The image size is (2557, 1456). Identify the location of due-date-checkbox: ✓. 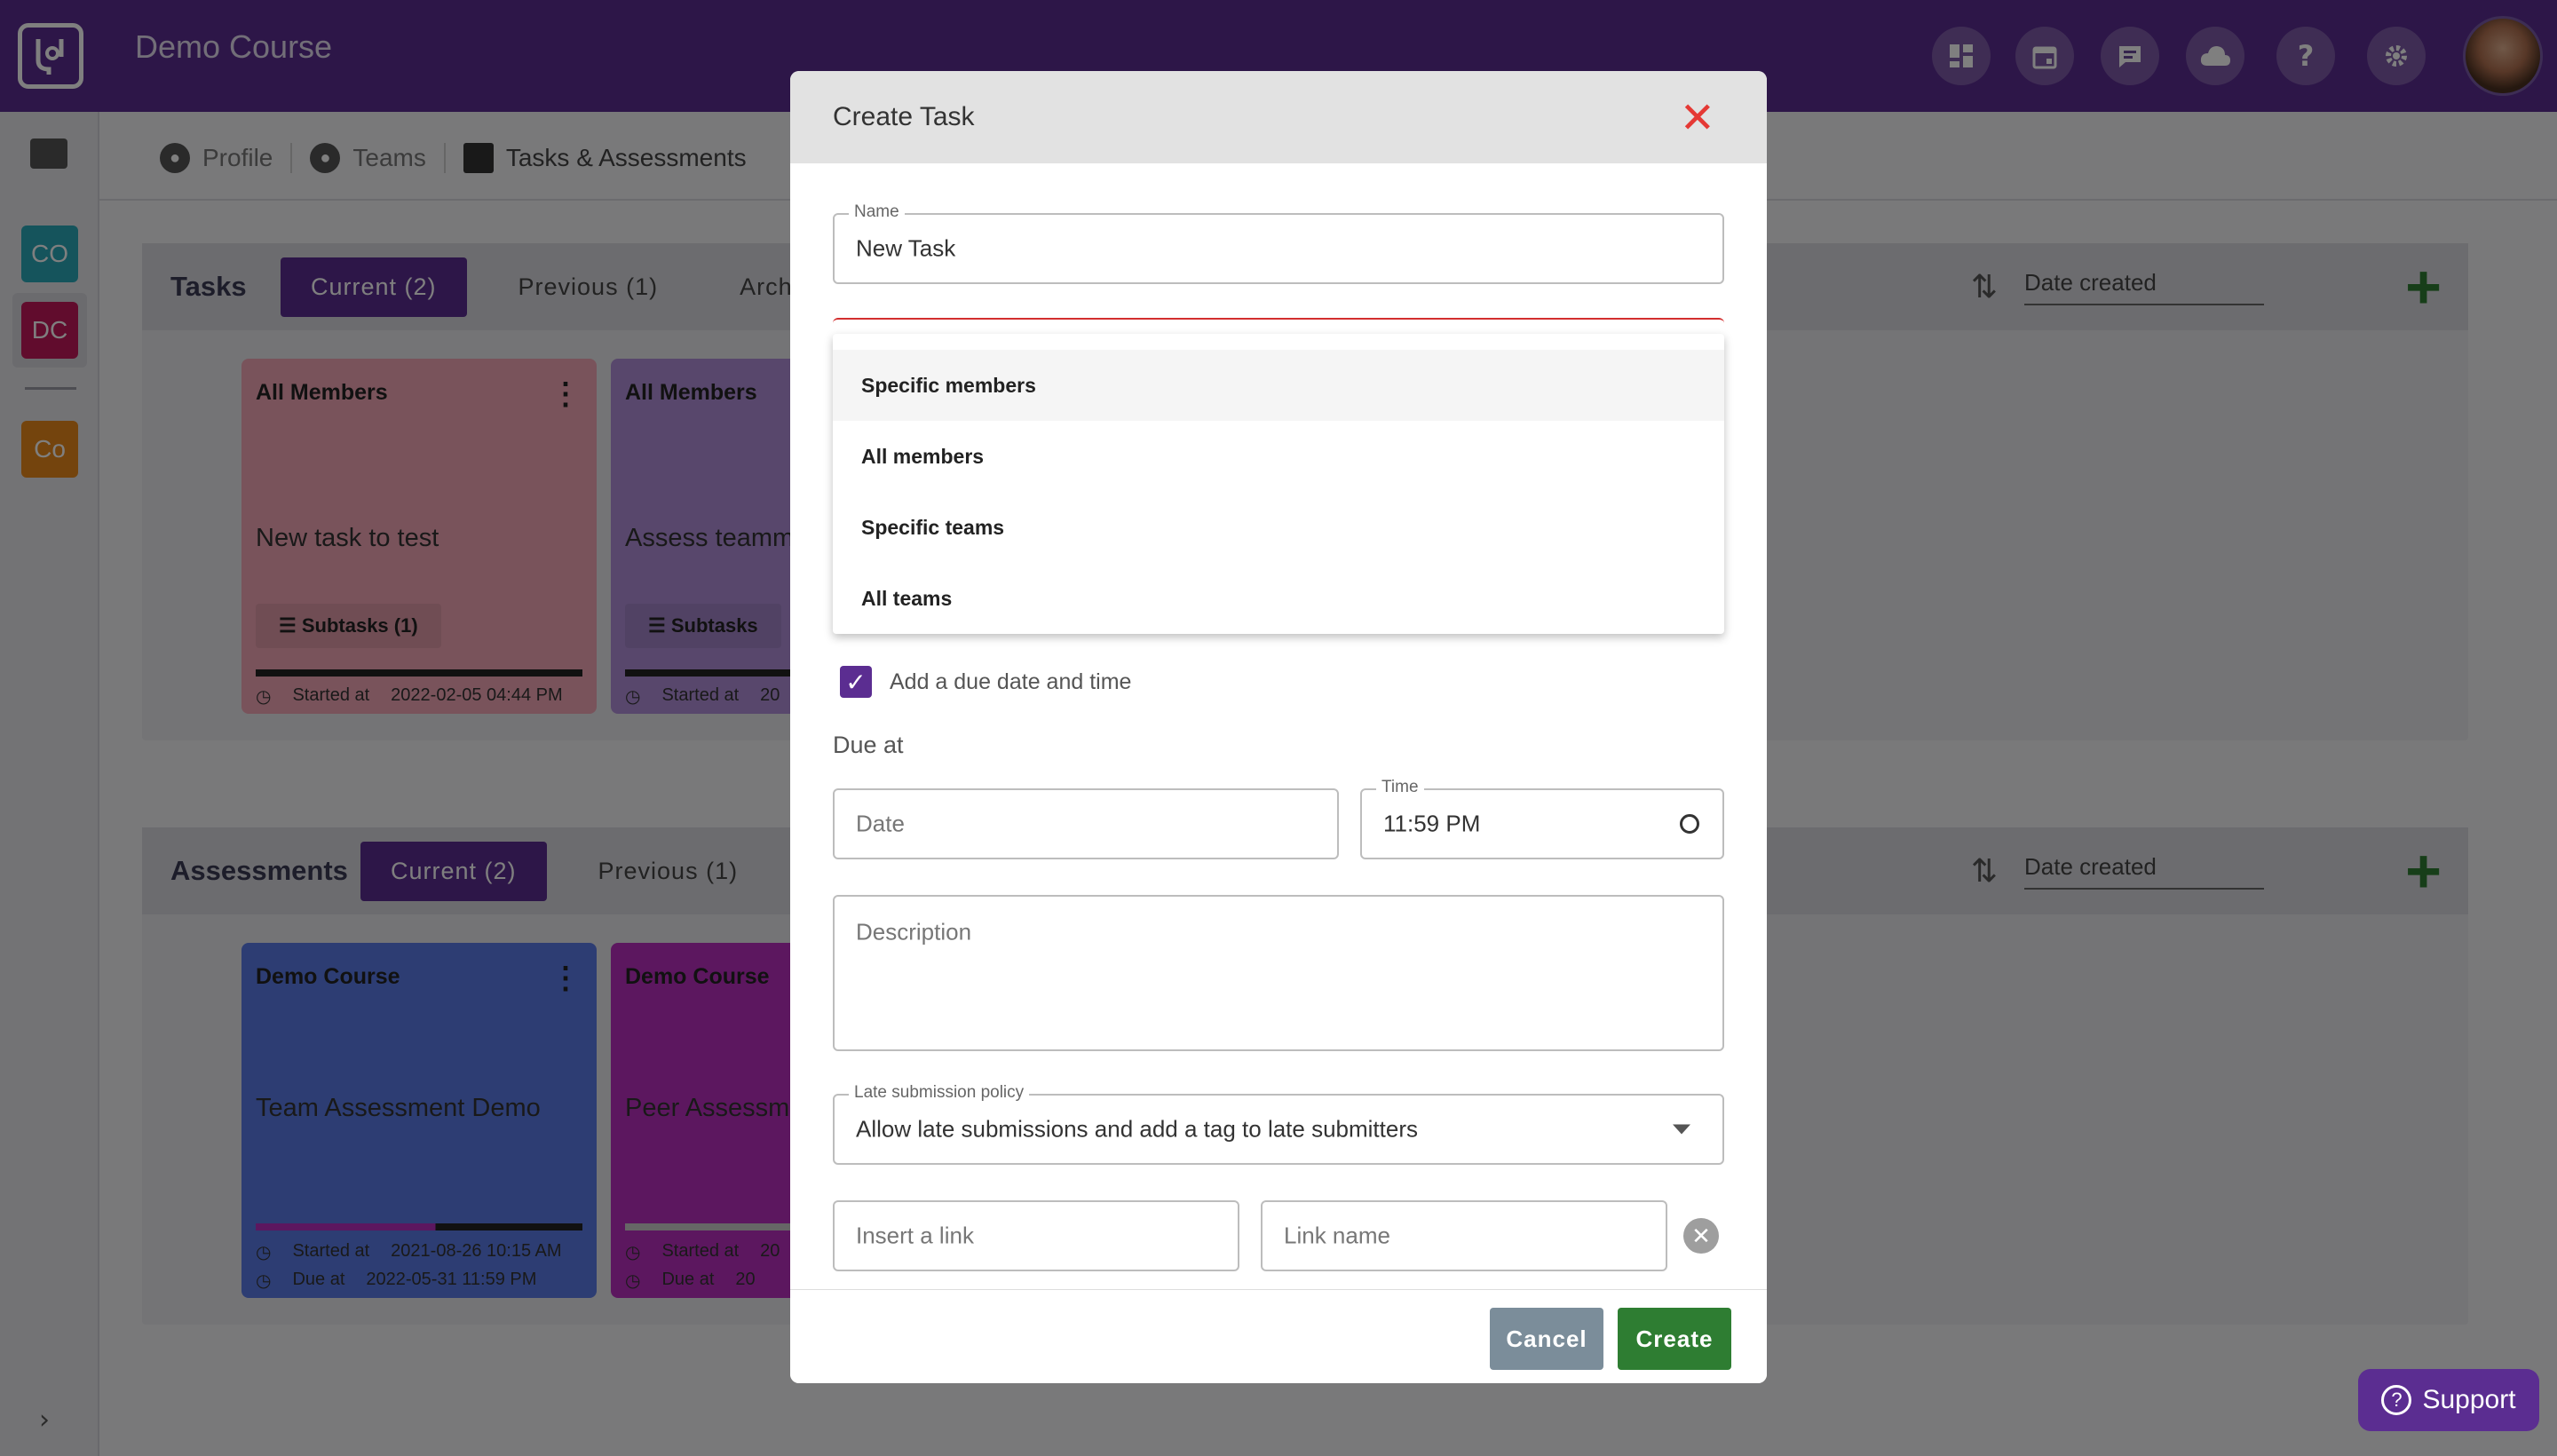
(856, 682).